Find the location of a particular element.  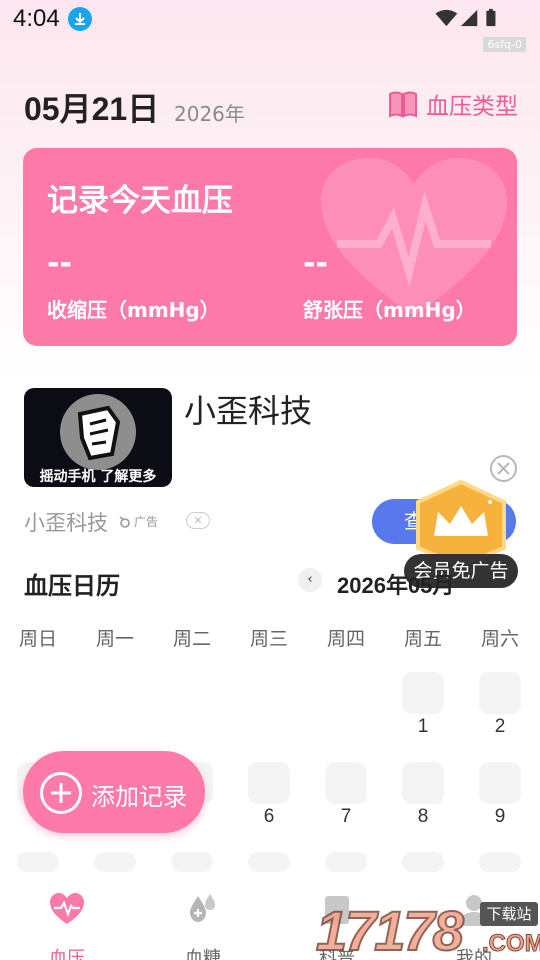

calendar-day-number: 8 is located at coordinates (423, 816).